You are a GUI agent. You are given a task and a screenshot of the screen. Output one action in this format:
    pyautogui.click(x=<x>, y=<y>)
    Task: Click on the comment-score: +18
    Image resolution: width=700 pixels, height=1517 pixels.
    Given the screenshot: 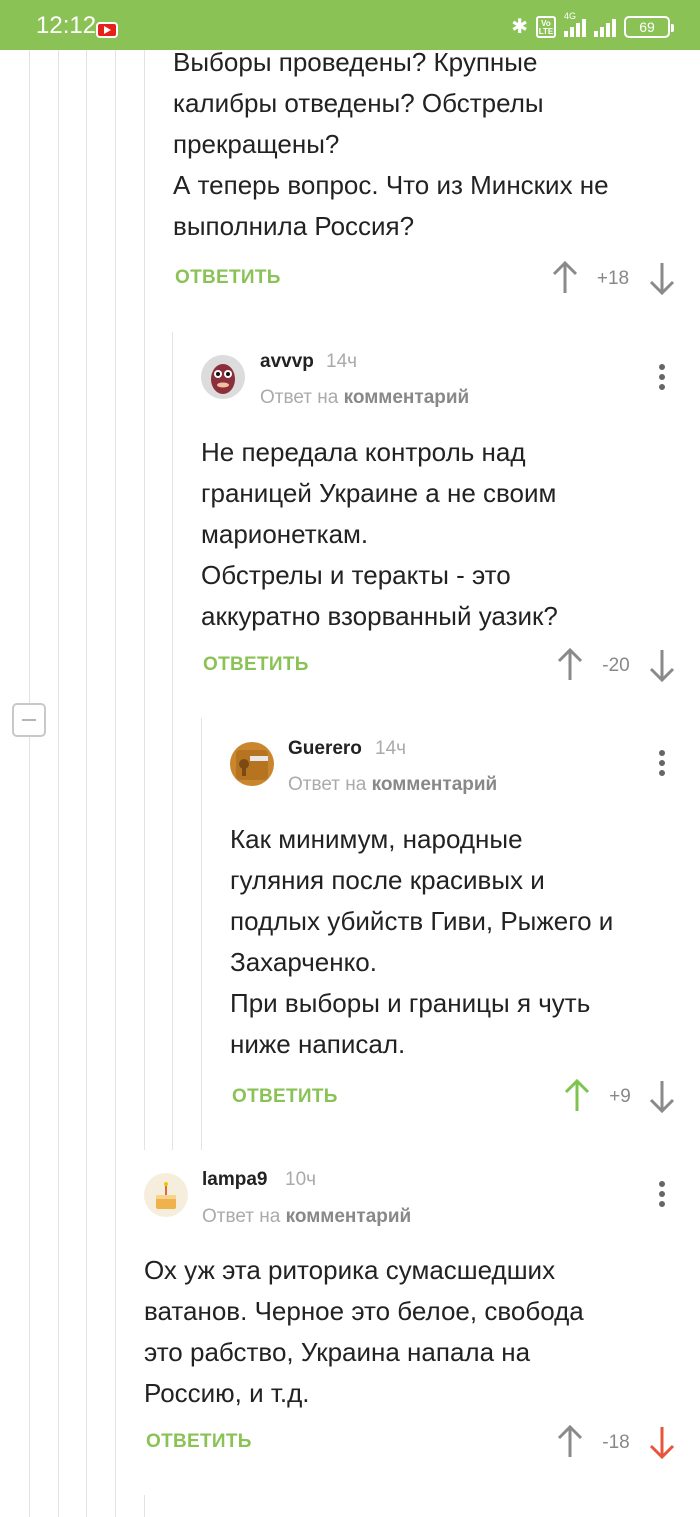 What is the action you would take?
    pyautogui.click(x=613, y=278)
    